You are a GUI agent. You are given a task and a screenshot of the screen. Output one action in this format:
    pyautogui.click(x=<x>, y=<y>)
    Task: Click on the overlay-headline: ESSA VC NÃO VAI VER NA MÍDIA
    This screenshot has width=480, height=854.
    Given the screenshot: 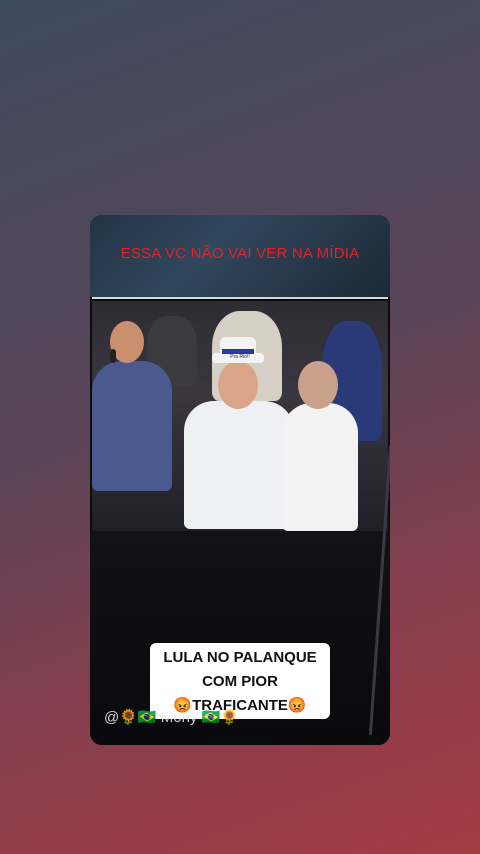 What is the action you would take?
    pyautogui.click(x=240, y=253)
    